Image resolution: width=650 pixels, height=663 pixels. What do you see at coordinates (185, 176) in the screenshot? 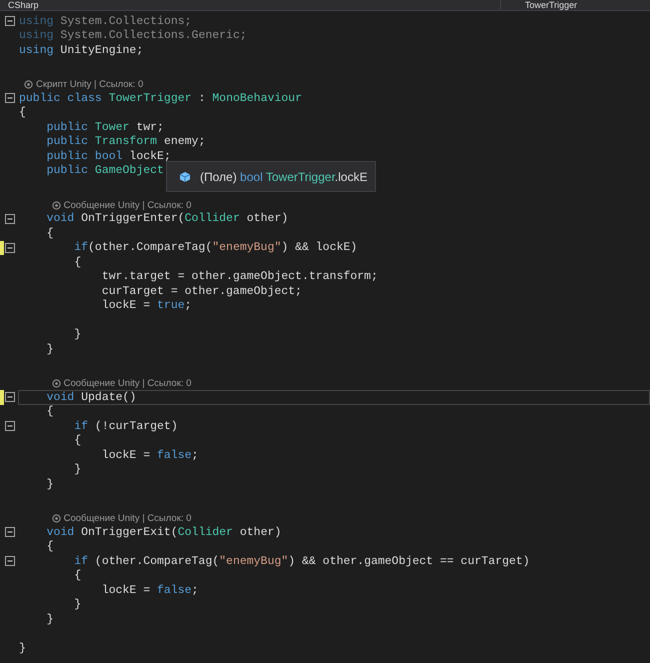
I see `cube-icon` at bounding box center [185, 176].